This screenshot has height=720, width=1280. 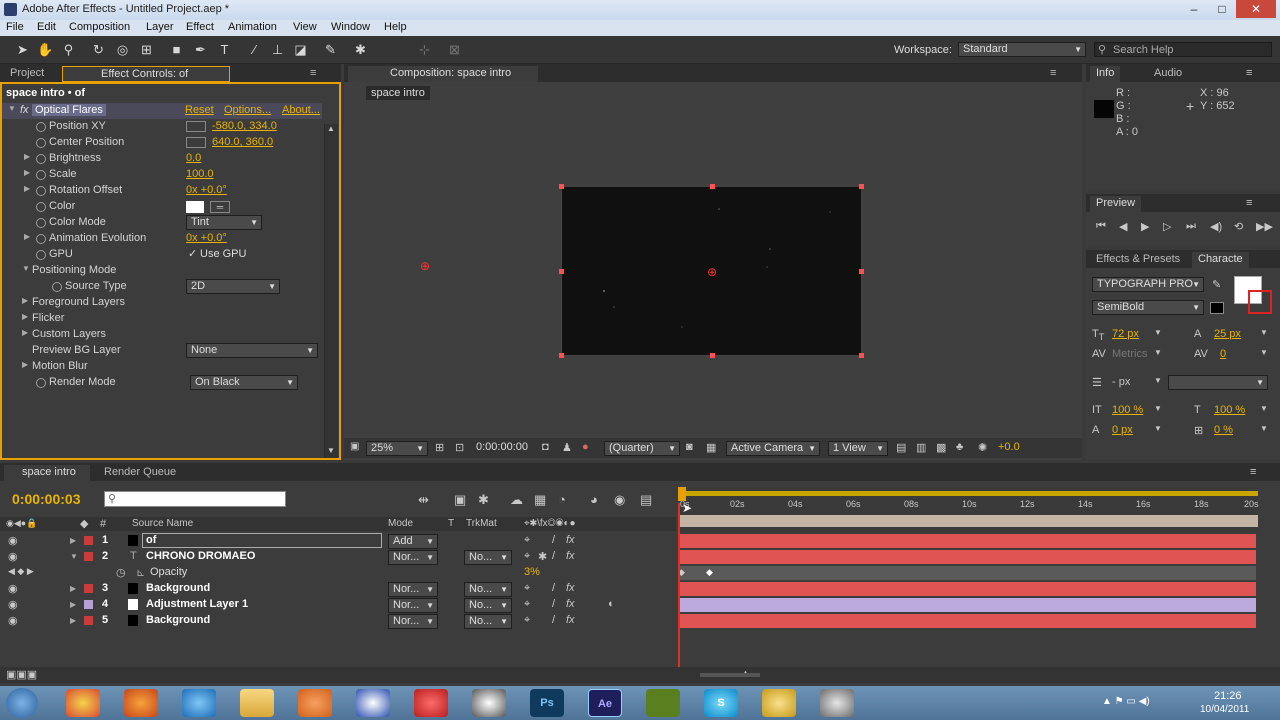 I want to click on baseline-dropdown: ▼, so click(x=1158, y=428).